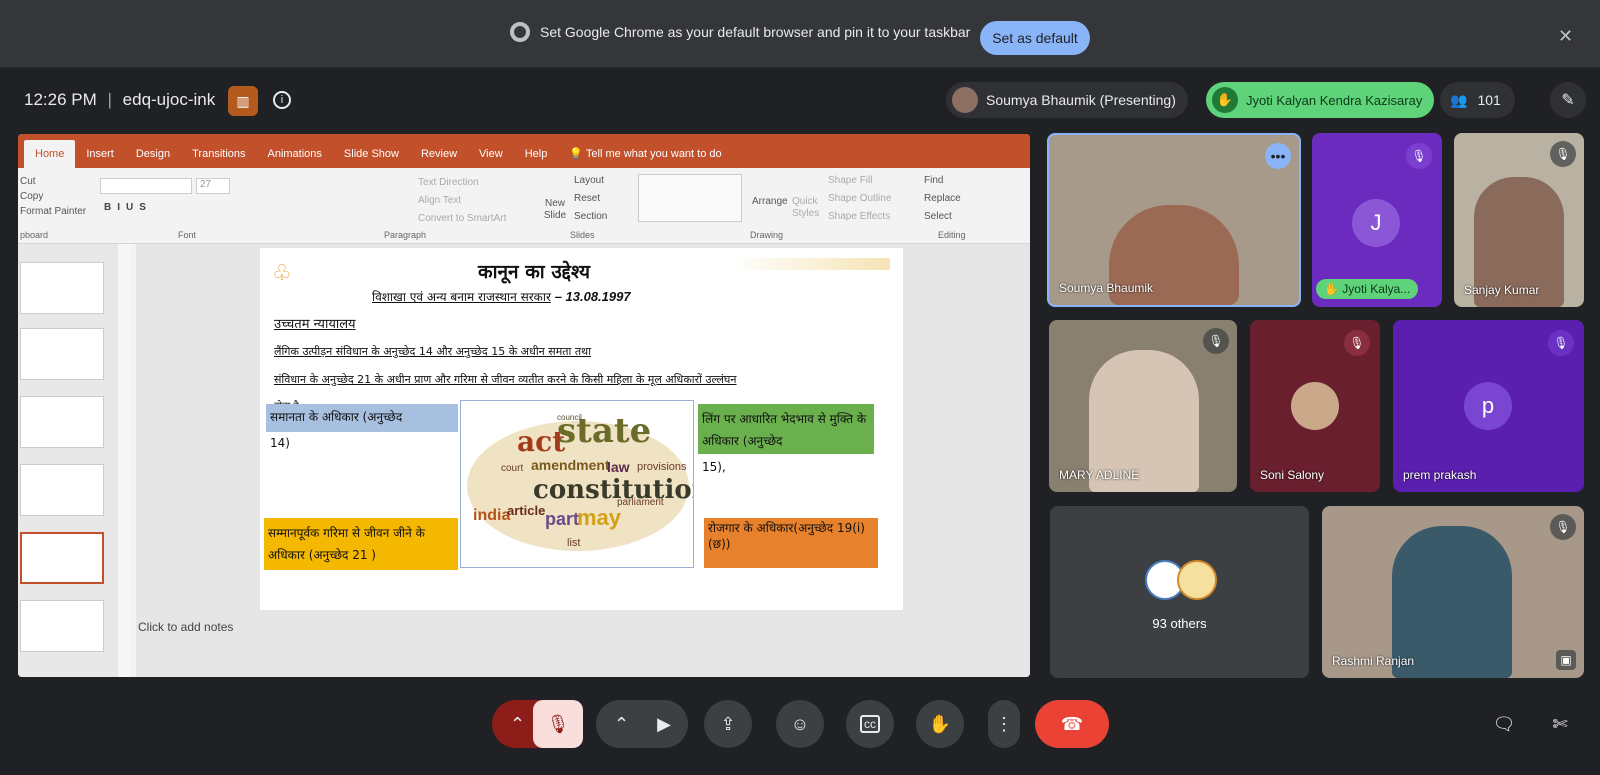 Image resolution: width=1600 pixels, height=775 pixels. I want to click on tab-view: View, so click(491, 158).